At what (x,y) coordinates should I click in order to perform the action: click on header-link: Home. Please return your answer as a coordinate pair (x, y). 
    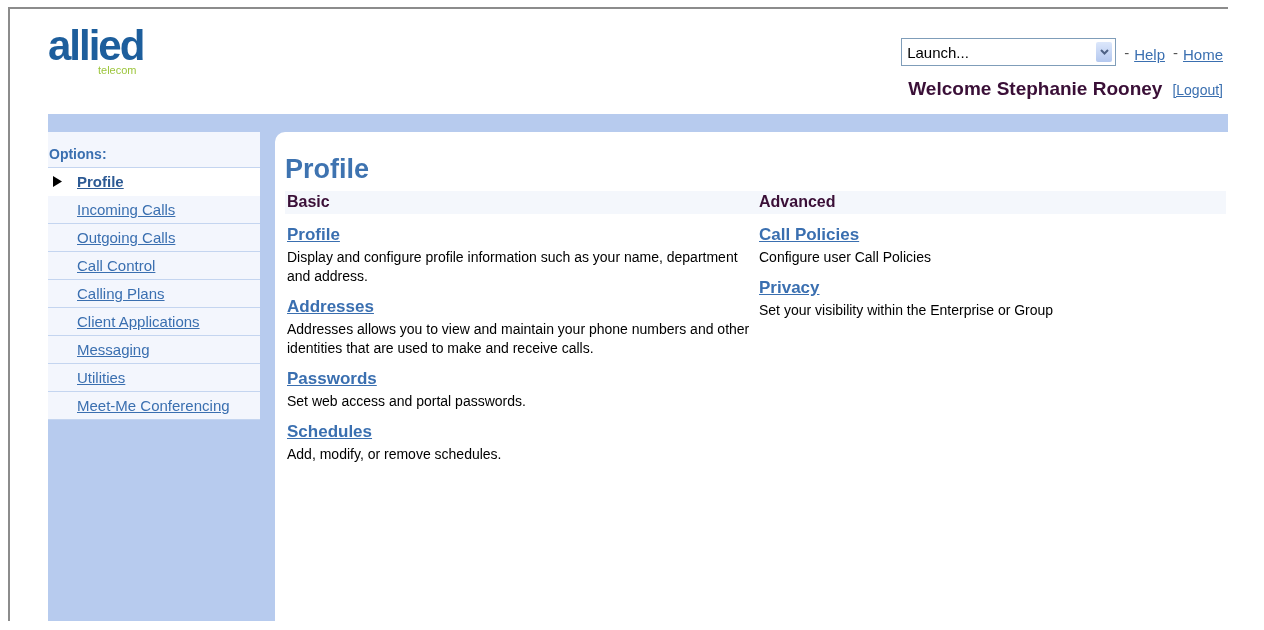
    Looking at the image, I should click on (1203, 54).